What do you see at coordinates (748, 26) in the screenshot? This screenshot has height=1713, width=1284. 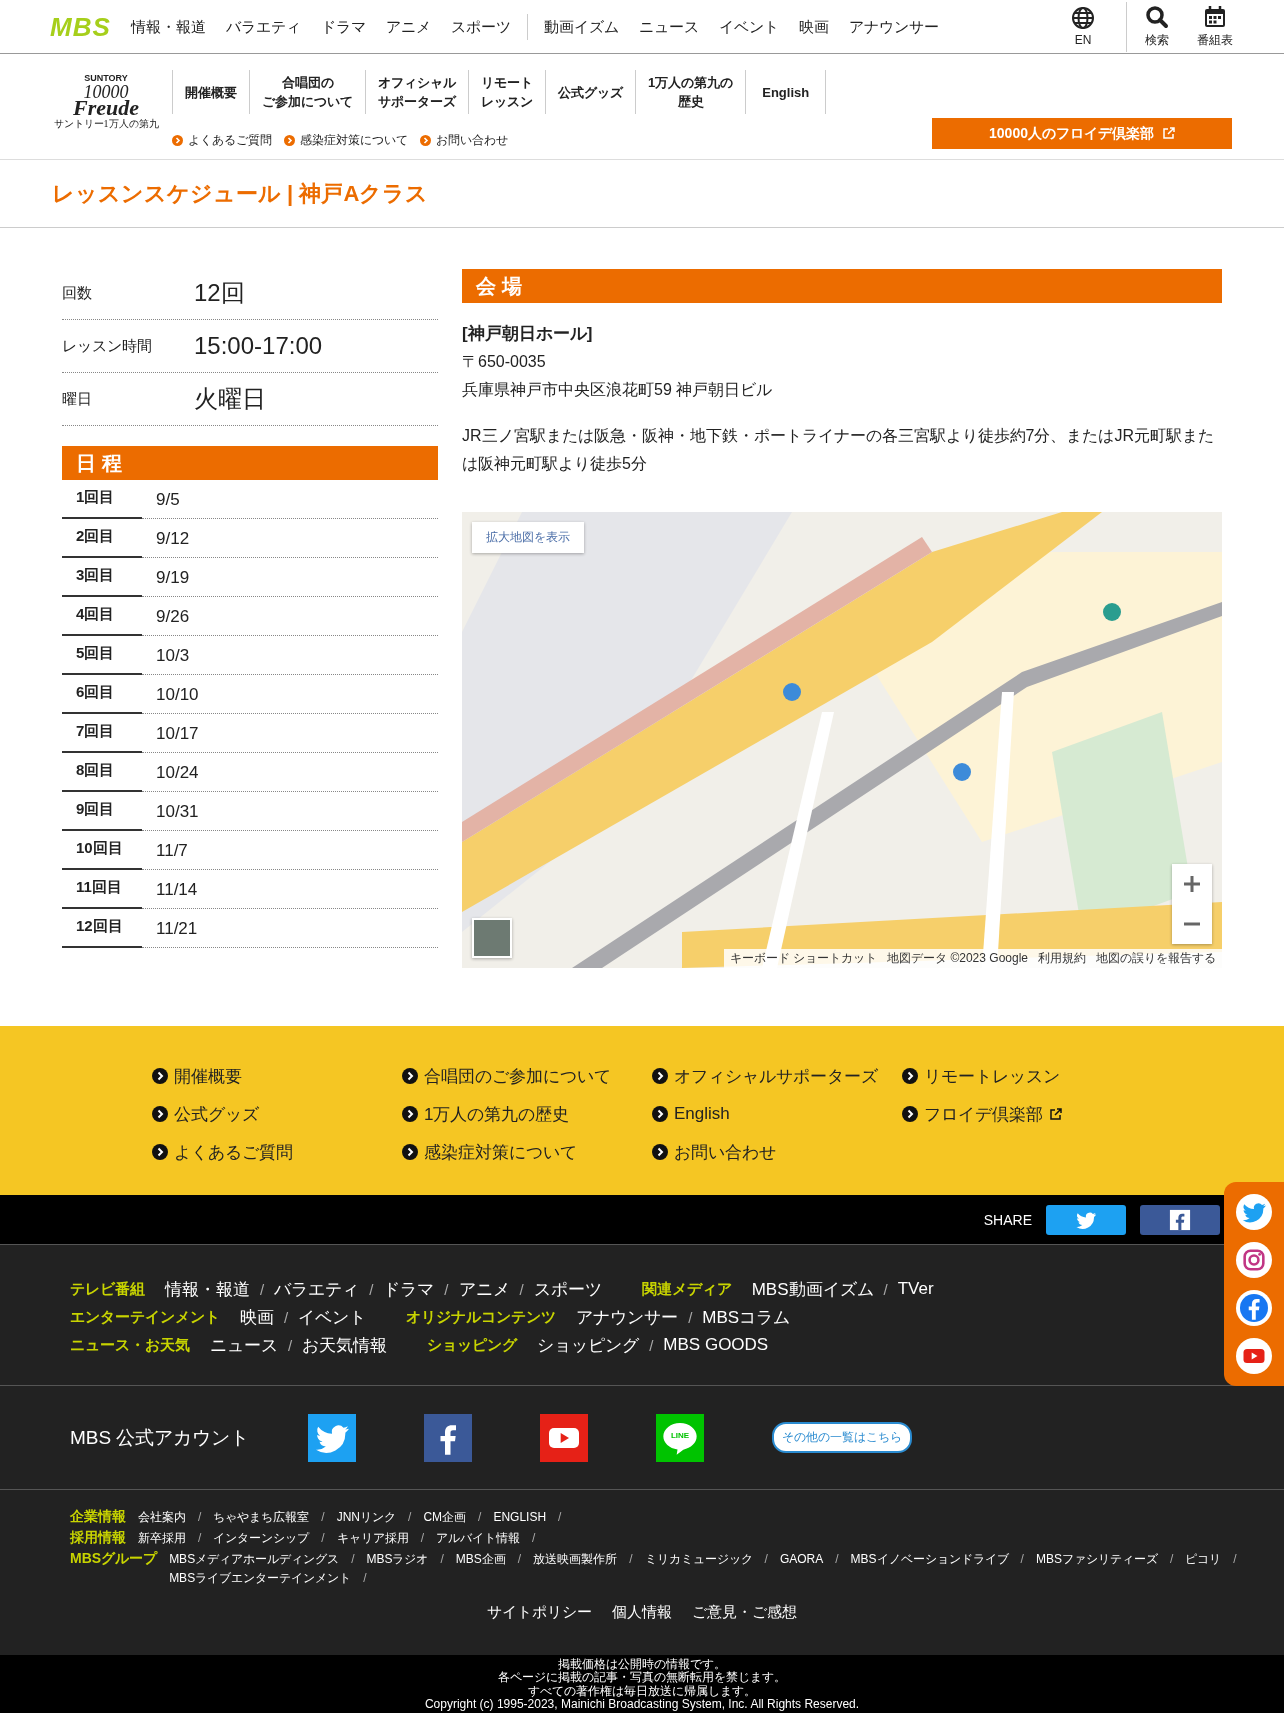 I see `nav-link: イベント` at bounding box center [748, 26].